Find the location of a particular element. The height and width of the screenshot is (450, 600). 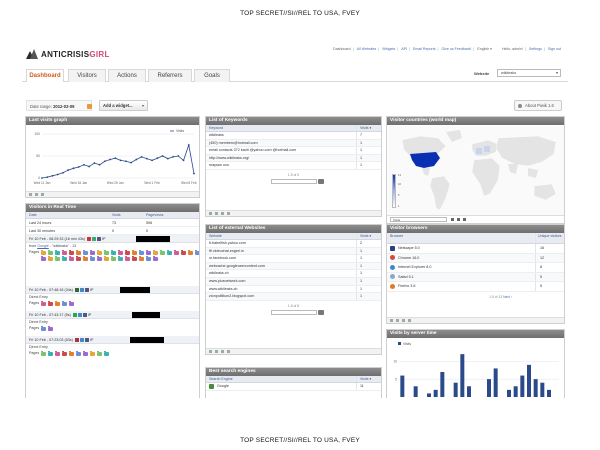

fullscreen-icon is located at coordinates (464, 219).